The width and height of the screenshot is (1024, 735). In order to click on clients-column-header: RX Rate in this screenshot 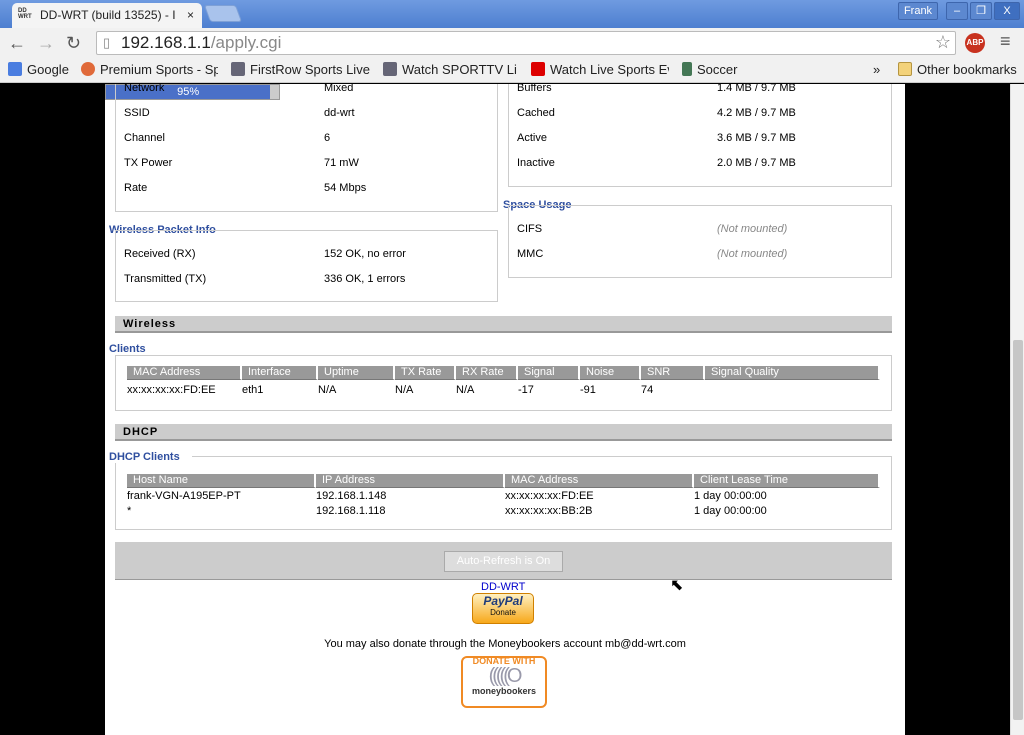, I will do `click(487, 373)`.